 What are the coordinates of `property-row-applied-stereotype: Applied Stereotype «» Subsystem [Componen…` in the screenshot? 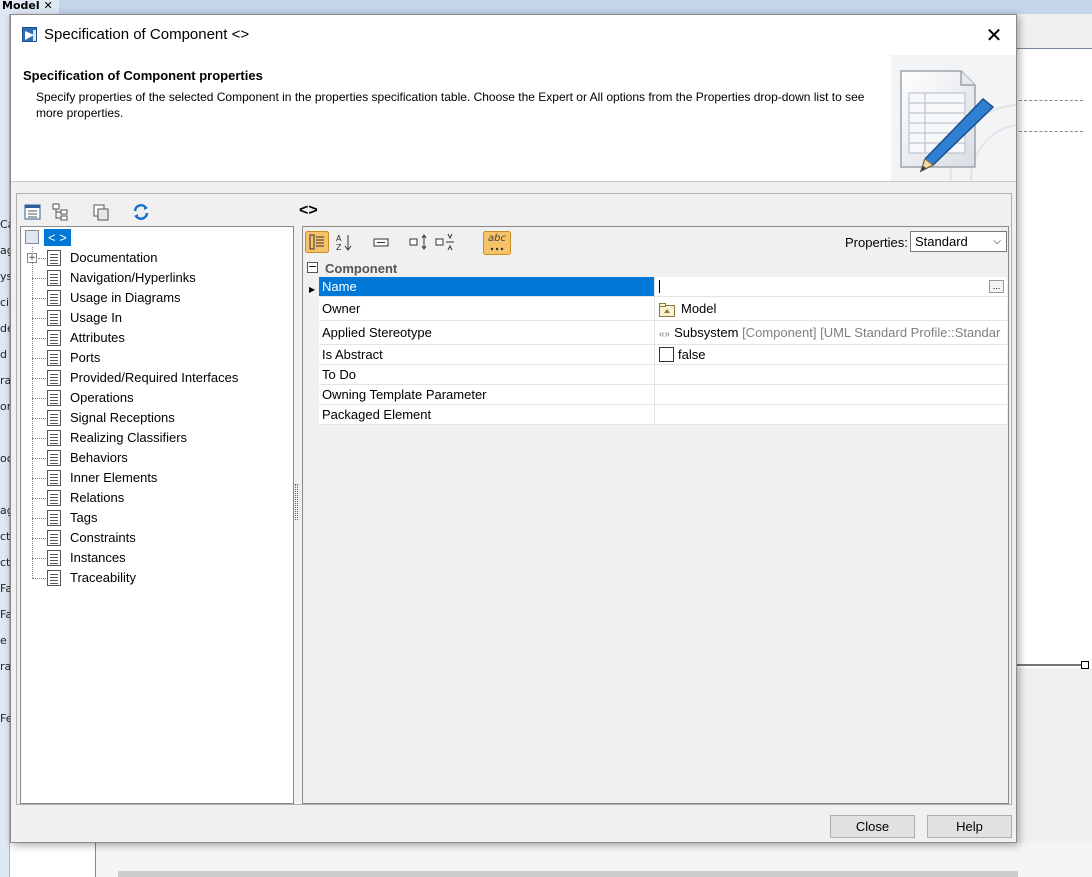 It's located at (663, 333).